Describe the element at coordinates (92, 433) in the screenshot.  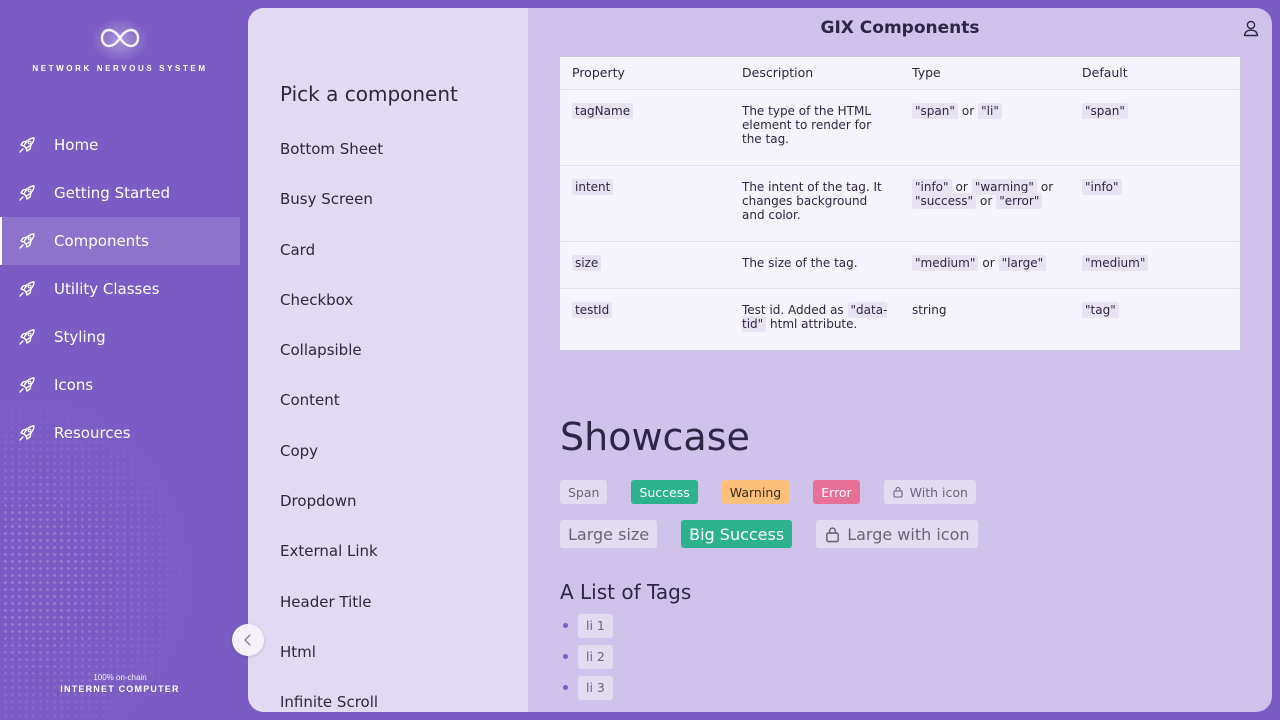
I see `nav-item-label: Resources` at that location.